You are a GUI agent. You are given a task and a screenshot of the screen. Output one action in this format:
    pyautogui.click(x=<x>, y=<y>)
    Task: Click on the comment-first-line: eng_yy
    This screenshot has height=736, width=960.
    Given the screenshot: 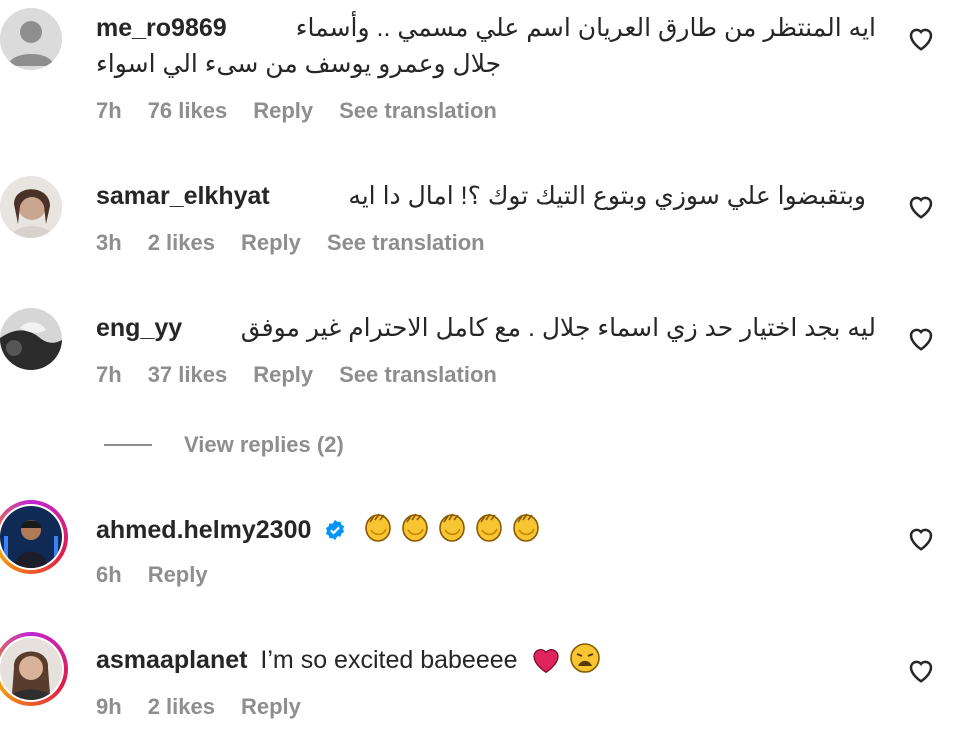 What is the action you would take?
    pyautogui.click(x=139, y=328)
    